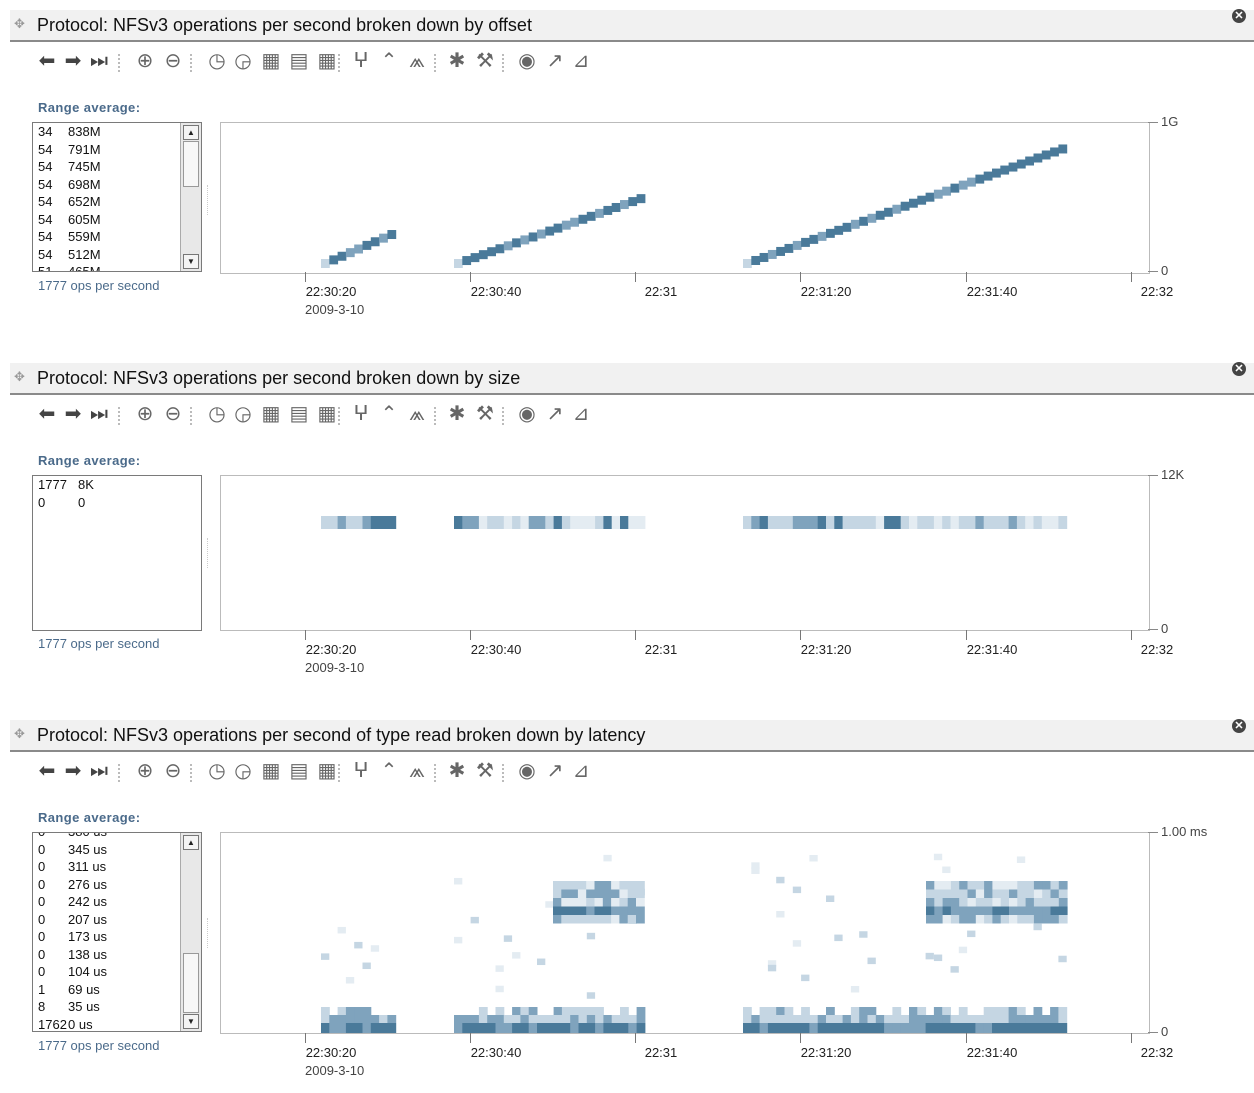 This screenshot has height=1093, width=1254. Describe the element at coordinates (69, 184) in the screenshot. I see `list-item: 54 698M` at that location.